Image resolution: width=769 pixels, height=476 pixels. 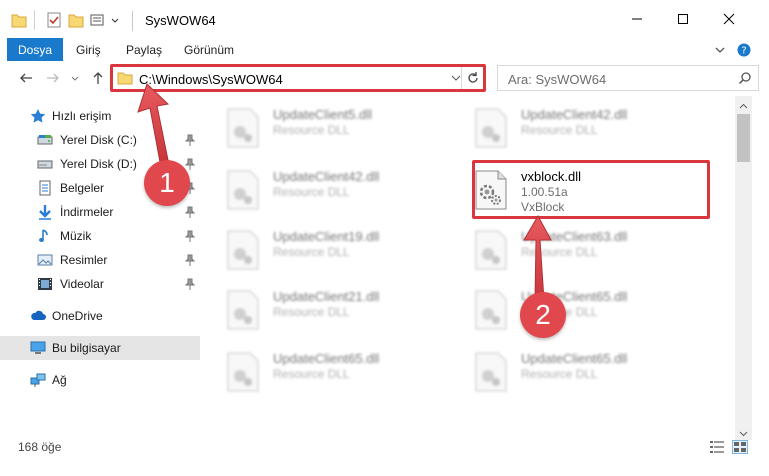 I want to click on pictures-icon, so click(x=45, y=260).